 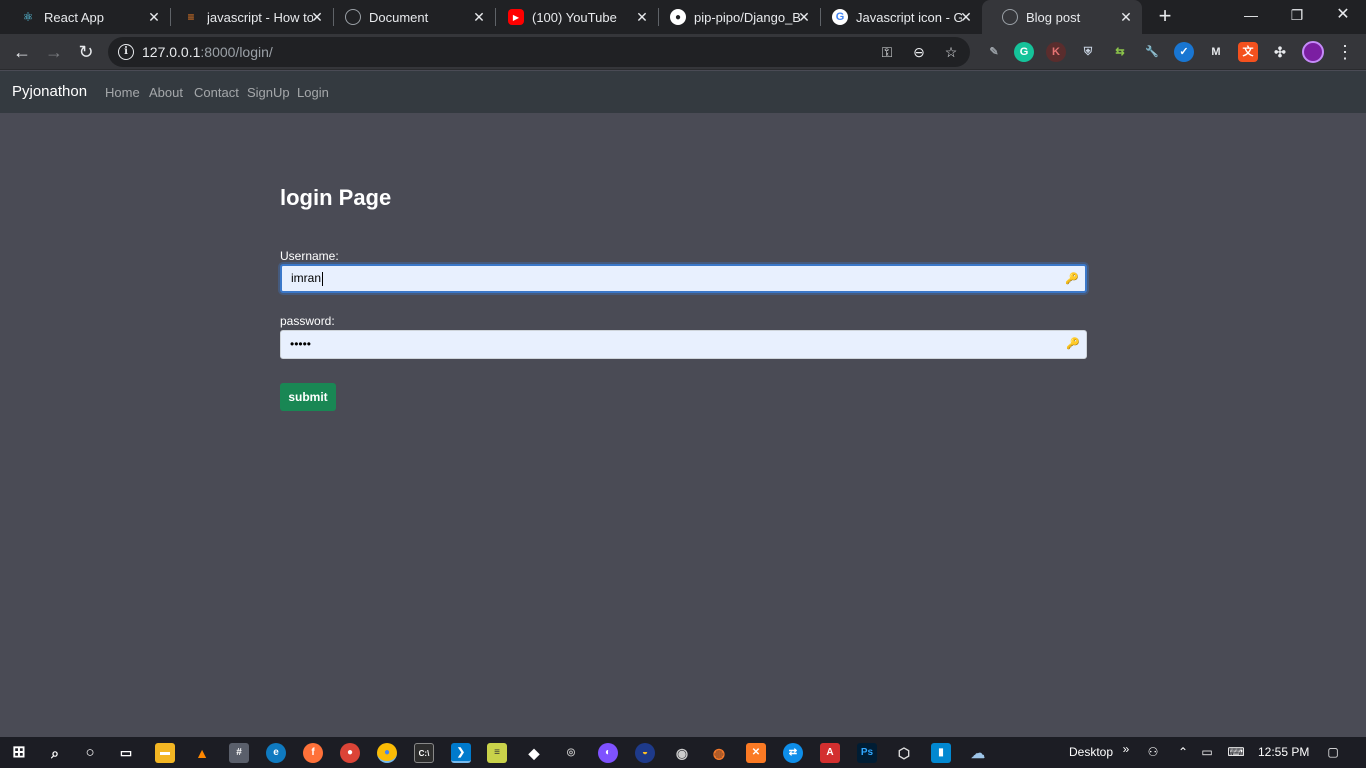 What do you see at coordinates (350, 753) in the screenshot?
I see `chrome-canary-icon: ●` at bounding box center [350, 753].